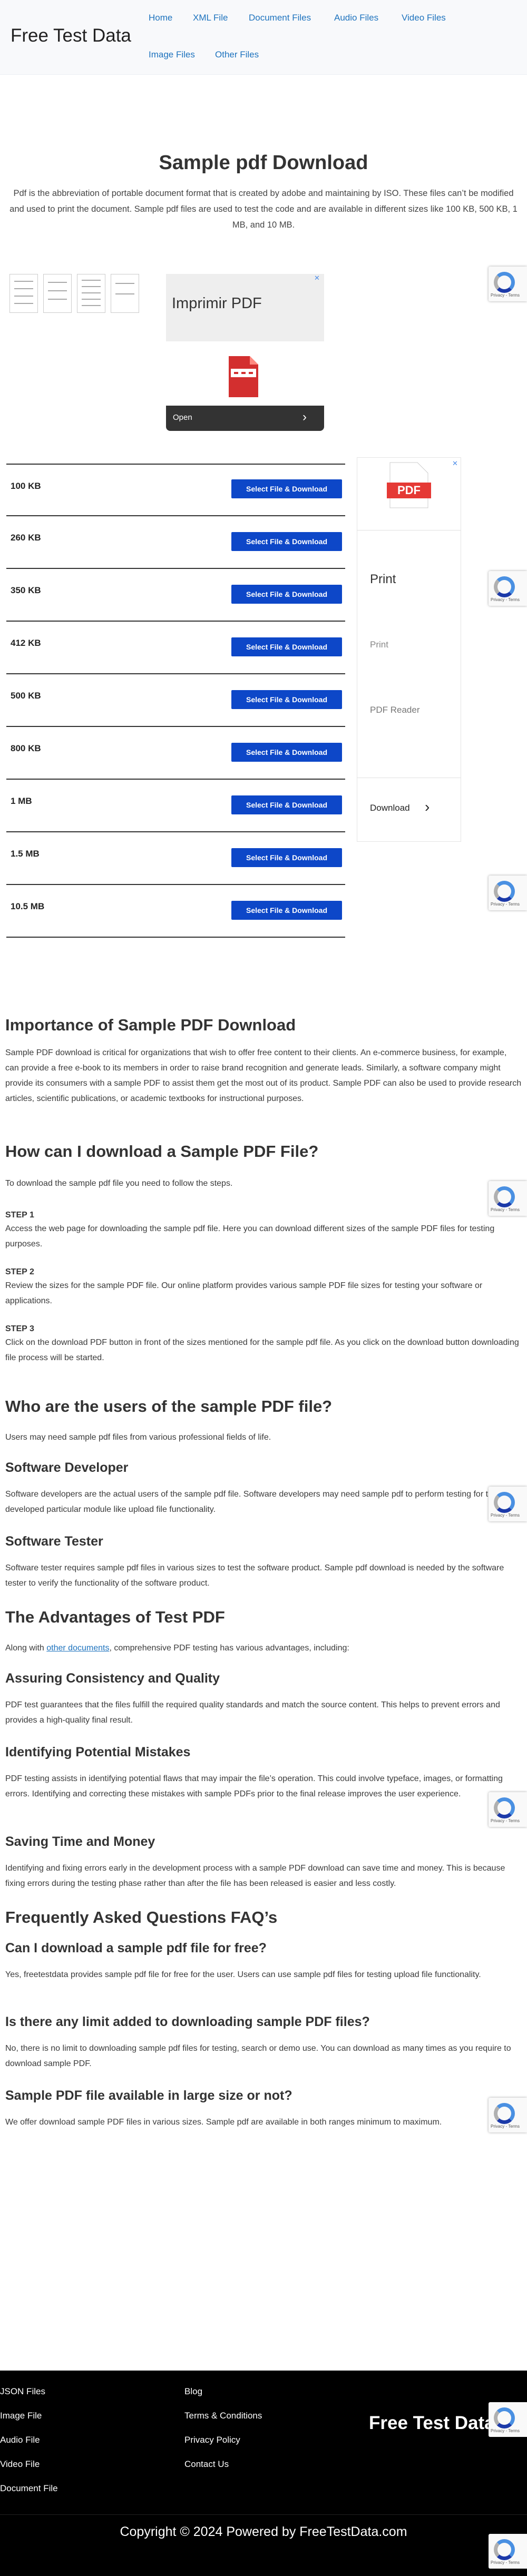 This screenshot has height=2576, width=527. What do you see at coordinates (383, 579) in the screenshot?
I see `side-ad-item-print: Print` at bounding box center [383, 579].